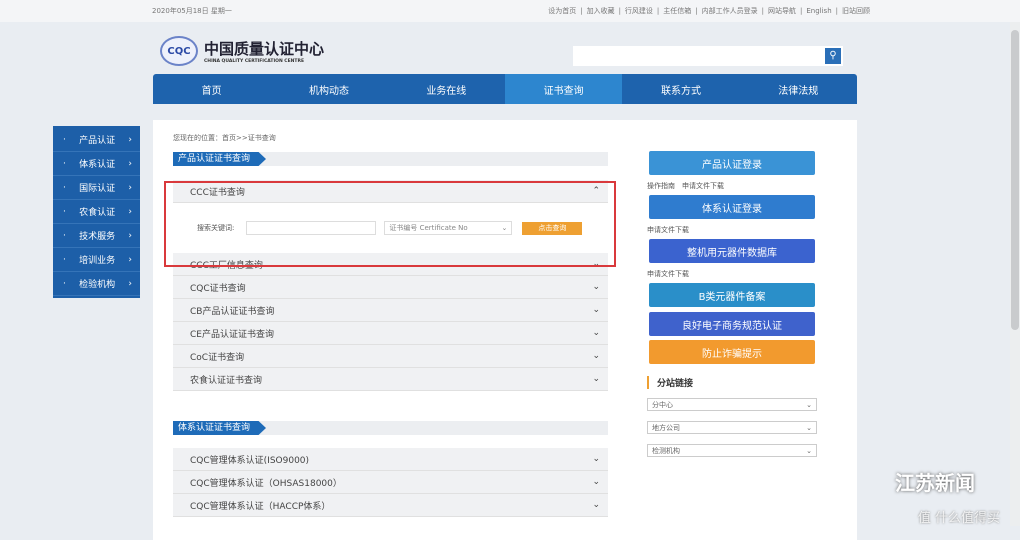  I want to click on scrollbar, so click(1015, 274).